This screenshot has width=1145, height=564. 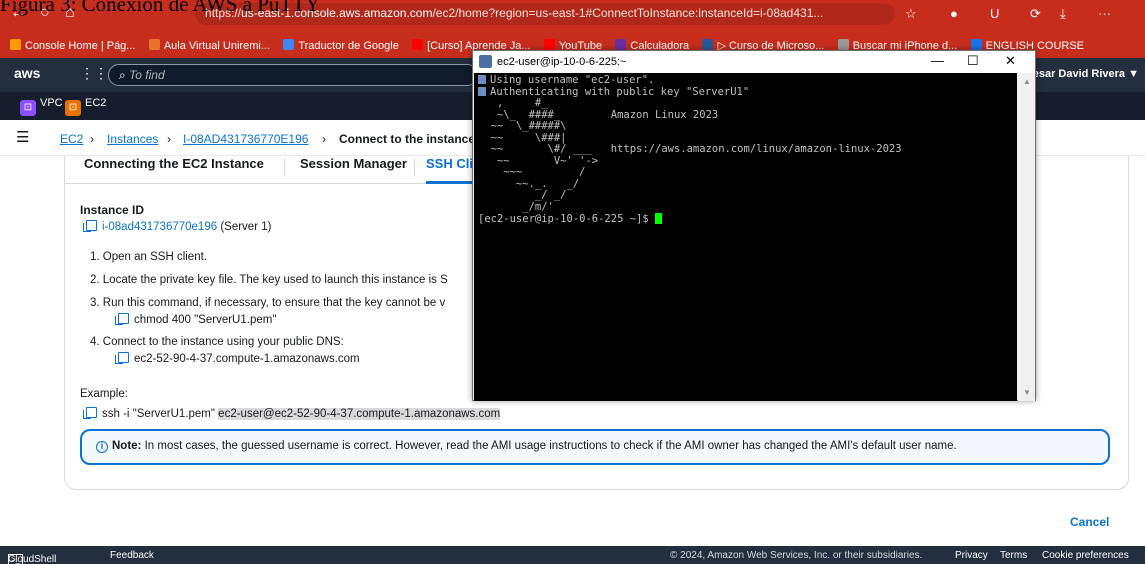 What do you see at coordinates (973, 61) in the screenshot?
I see `maximize-button: ☐` at bounding box center [973, 61].